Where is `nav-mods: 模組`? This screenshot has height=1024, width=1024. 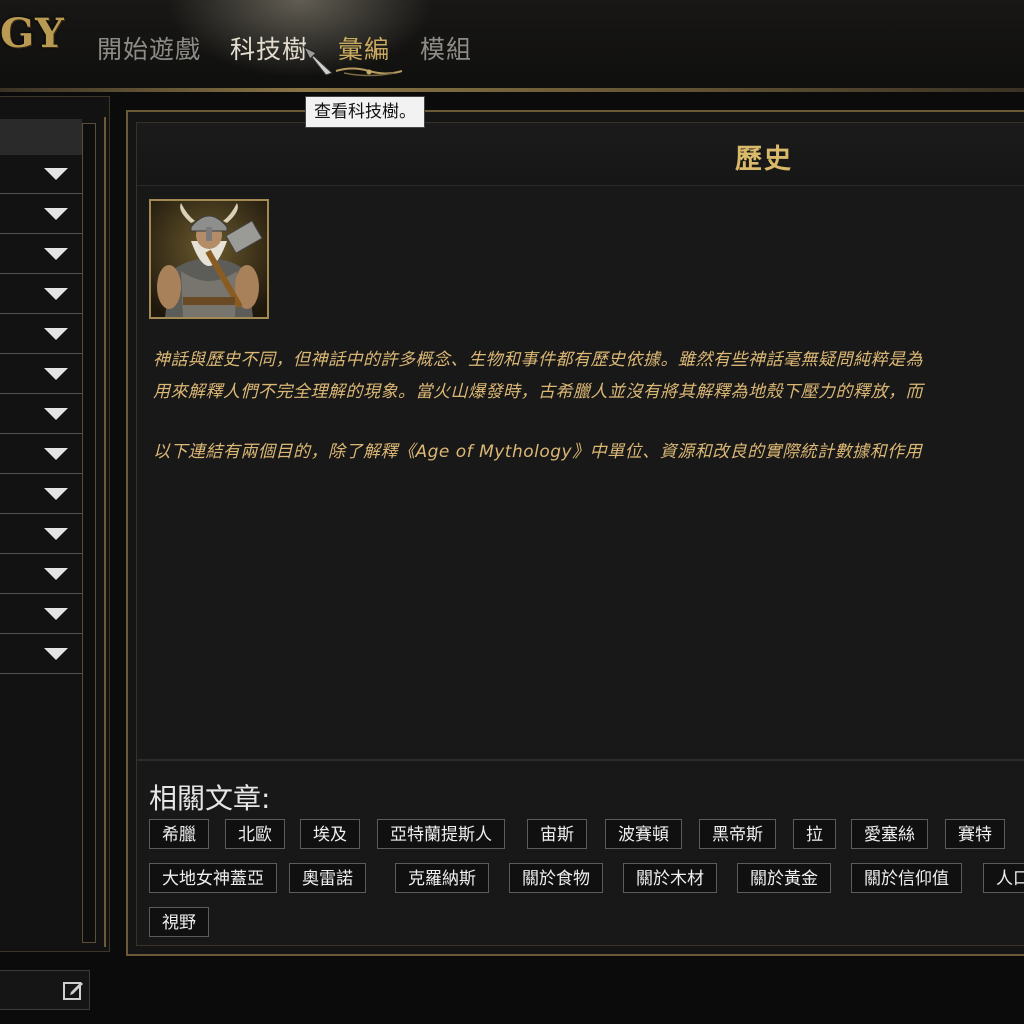
nav-mods: 模組 is located at coordinates (446, 48).